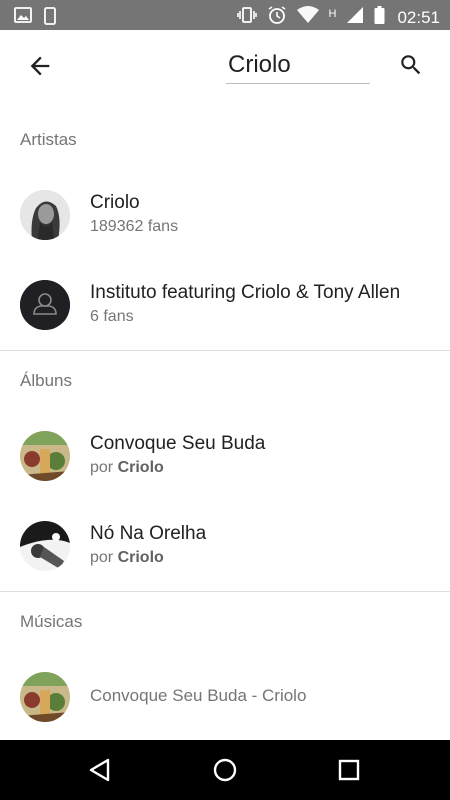 Image resolution: width=450 pixels, height=800 pixels. What do you see at coordinates (379, 17) in the screenshot?
I see `battery-icon` at bounding box center [379, 17].